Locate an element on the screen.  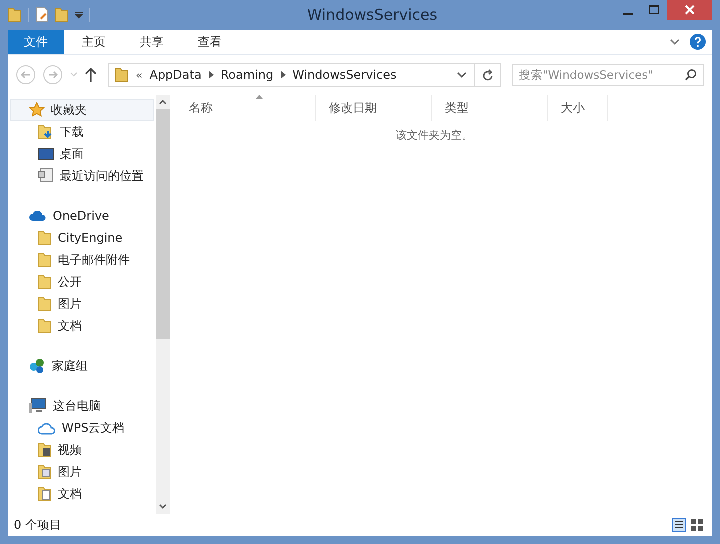
nav-item: 收藏夹 is located at coordinates (82, 110).